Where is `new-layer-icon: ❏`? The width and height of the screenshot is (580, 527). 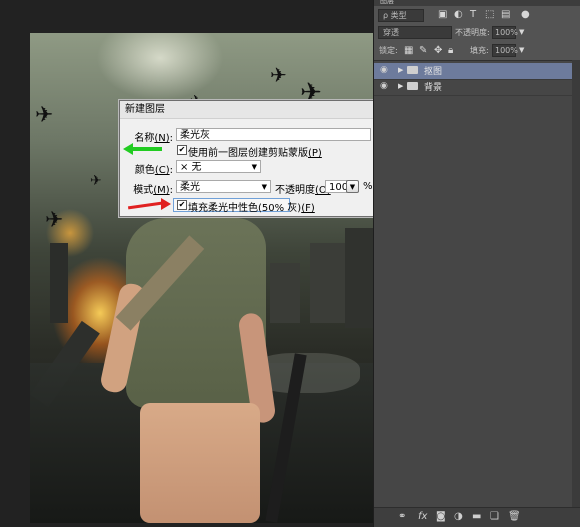
new-layer-icon: ❏ is located at coordinates (494, 516).